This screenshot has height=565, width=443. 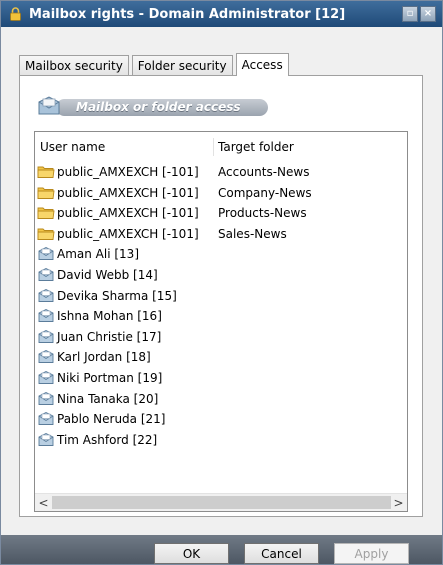 I want to click on list-item: Aman Ali [13], so click(x=221, y=254).